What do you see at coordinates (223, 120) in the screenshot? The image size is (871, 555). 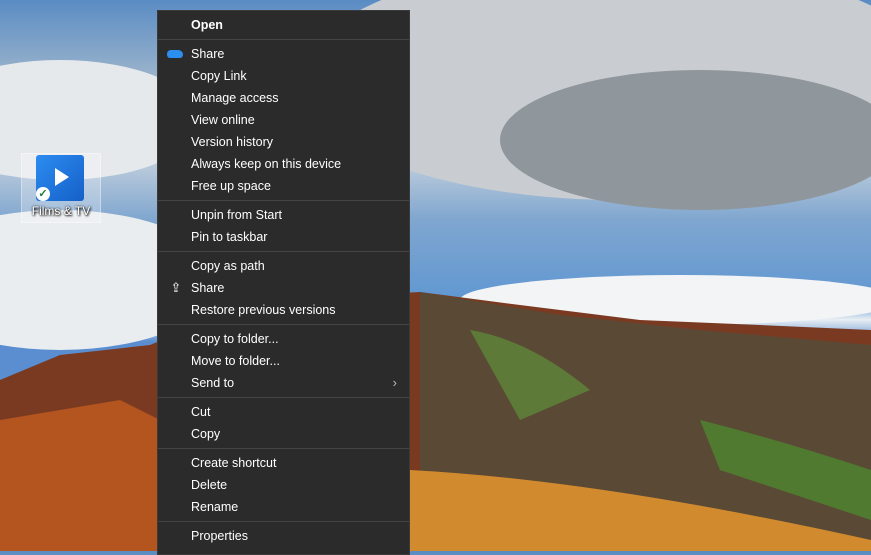 I see `menu-item-label: View online` at bounding box center [223, 120].